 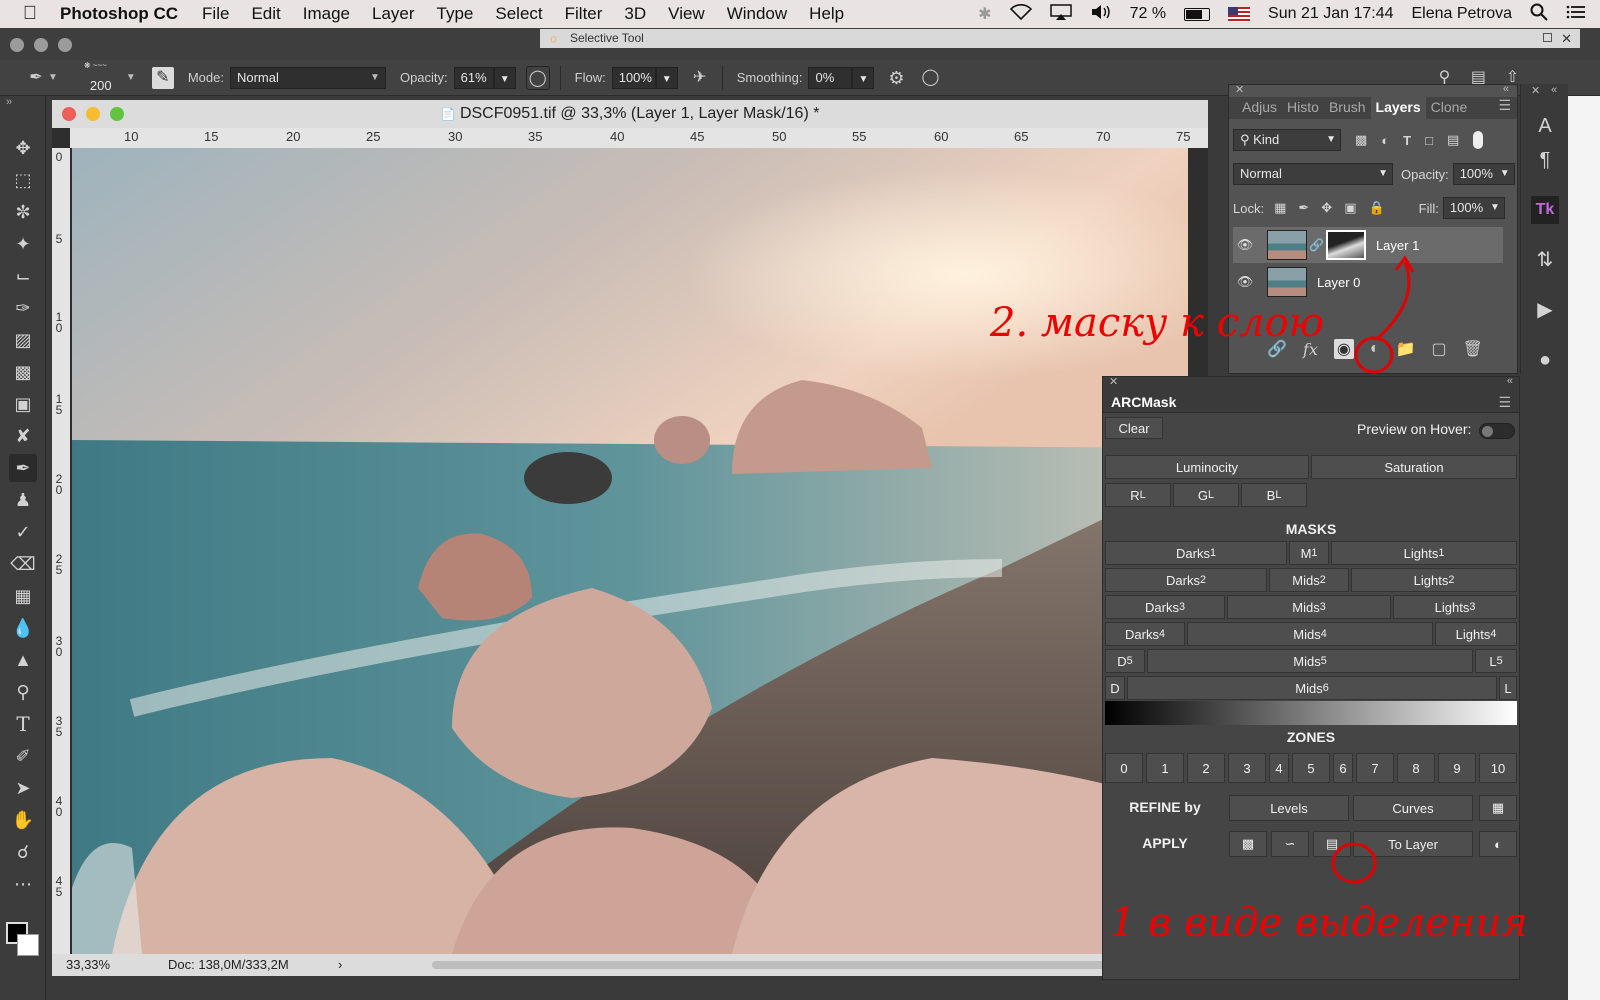 What do you see at coordinates (1373, 569) in the screenshot?
I see `annotation-strokes` at bounding box center [1373, 569].